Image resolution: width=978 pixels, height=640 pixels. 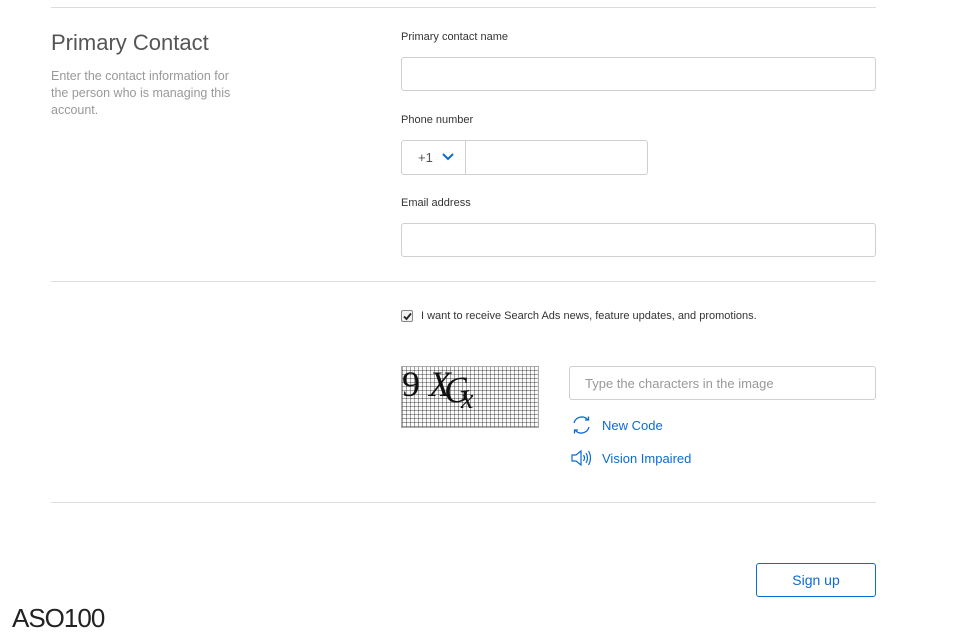 What do you see at coordinates (638, 74) in the screenshot?
I see `primary-contact-name-field` at bounding box center [638, 74].